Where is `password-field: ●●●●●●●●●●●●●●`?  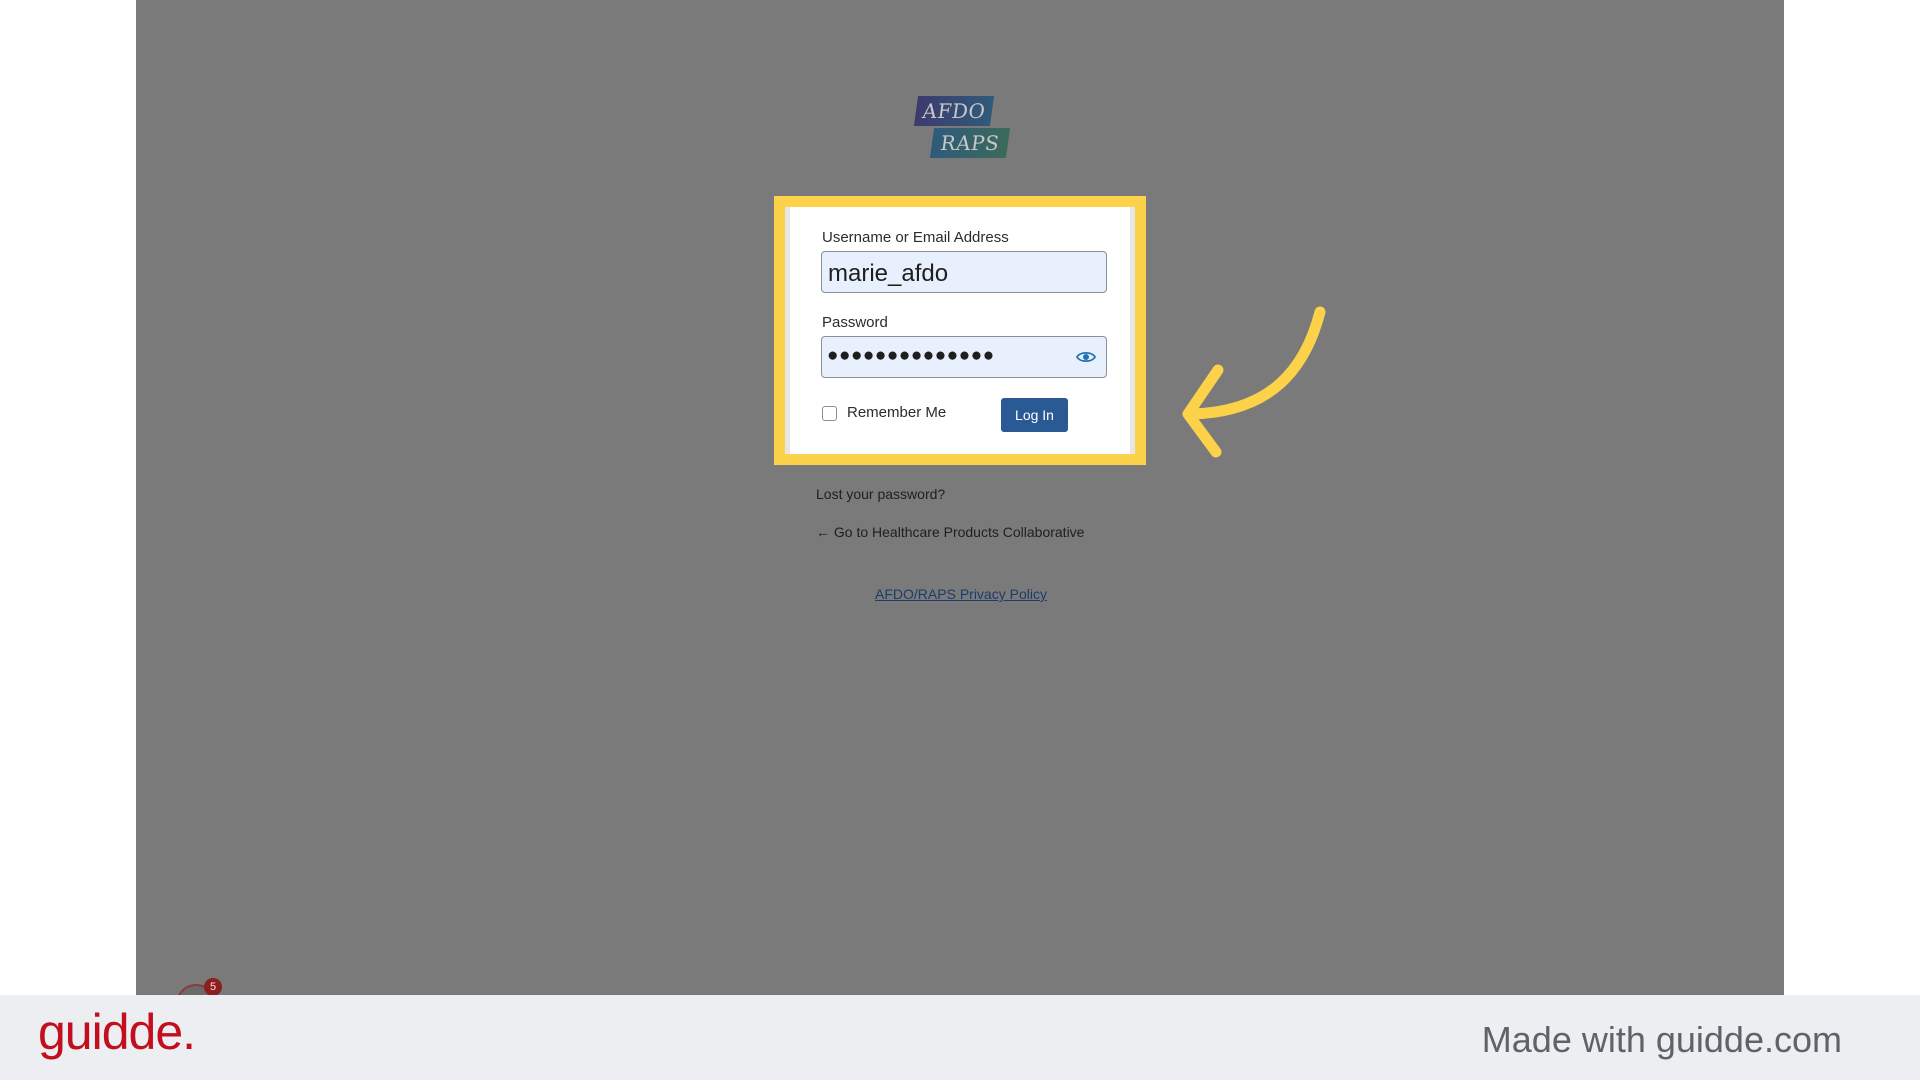 password-field: ●●●●●●●●●●●●●● is located at coordinates (964, 357).